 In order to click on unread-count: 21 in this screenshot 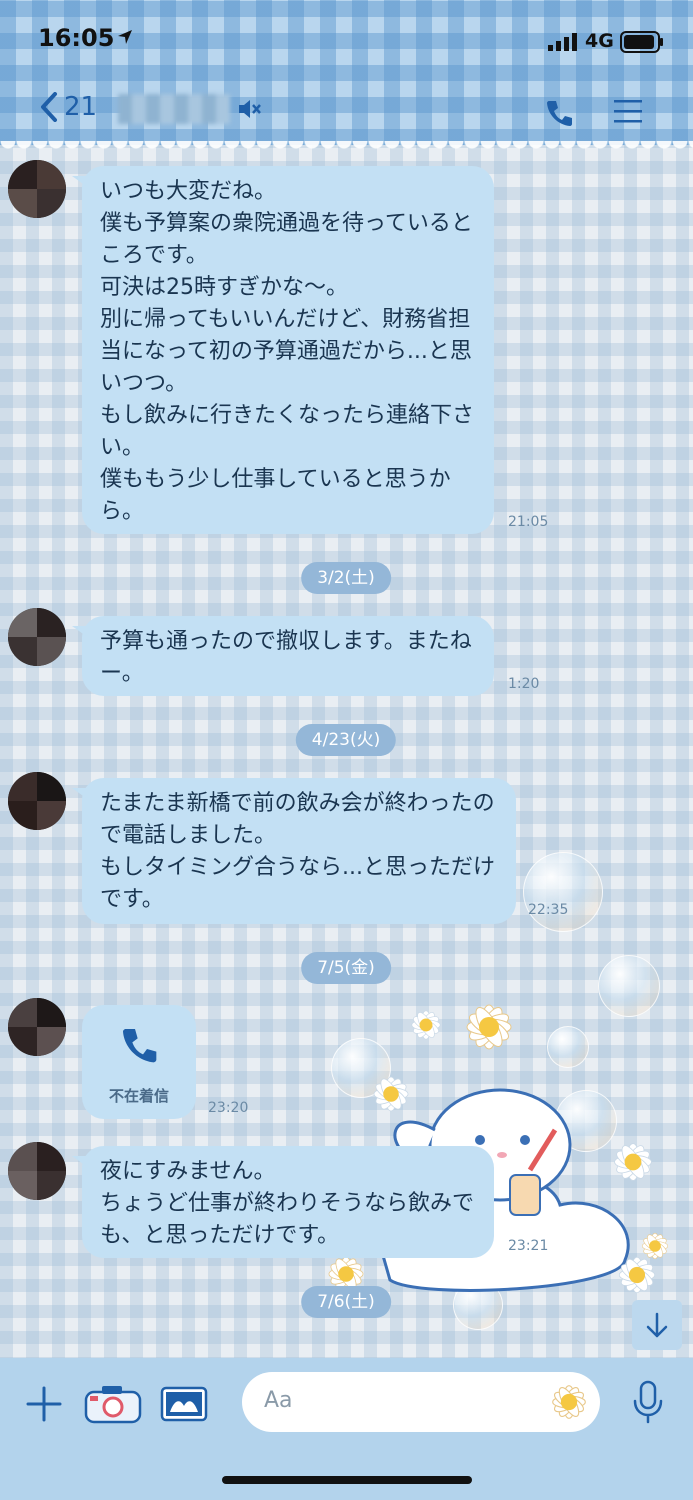, I will do `click(81, 107)`.